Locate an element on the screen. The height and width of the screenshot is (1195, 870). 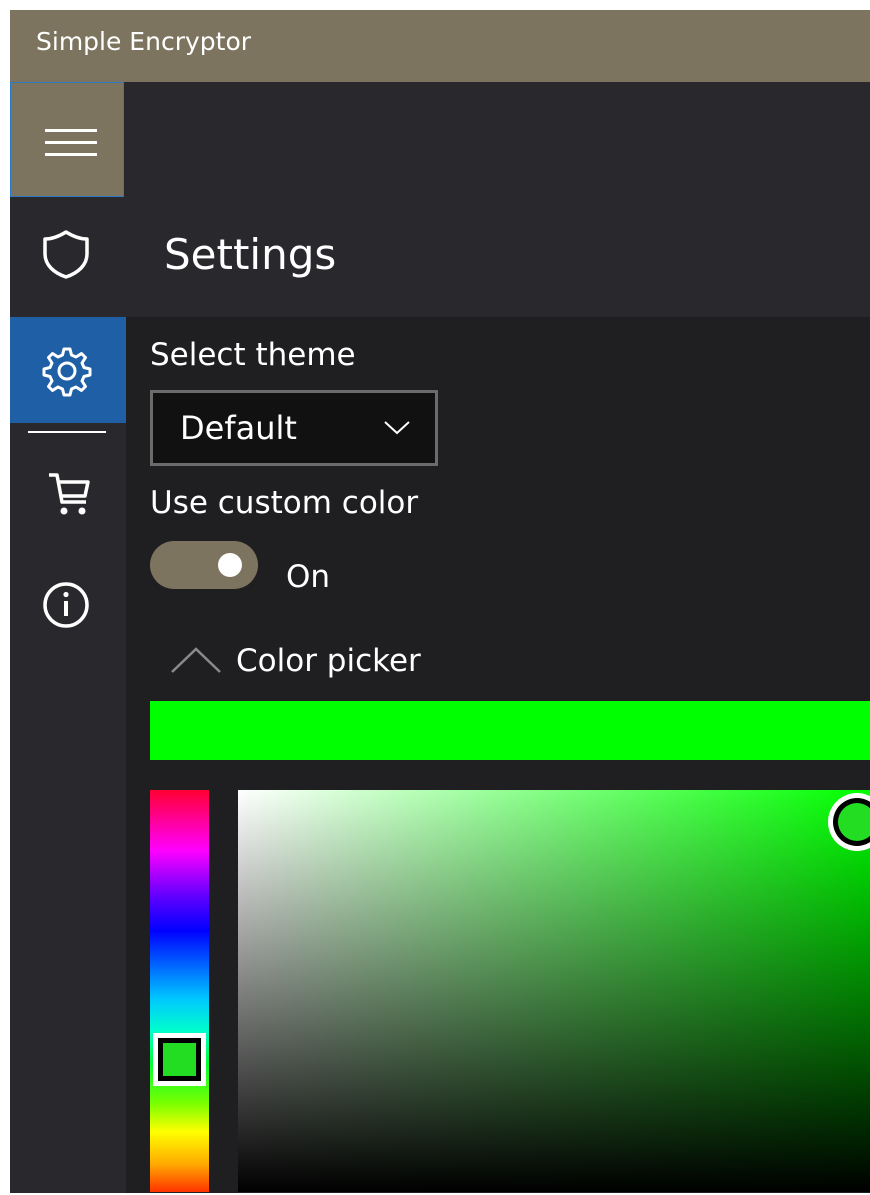
custom-color-label: Use custom color is located at coordinates (284, 503).